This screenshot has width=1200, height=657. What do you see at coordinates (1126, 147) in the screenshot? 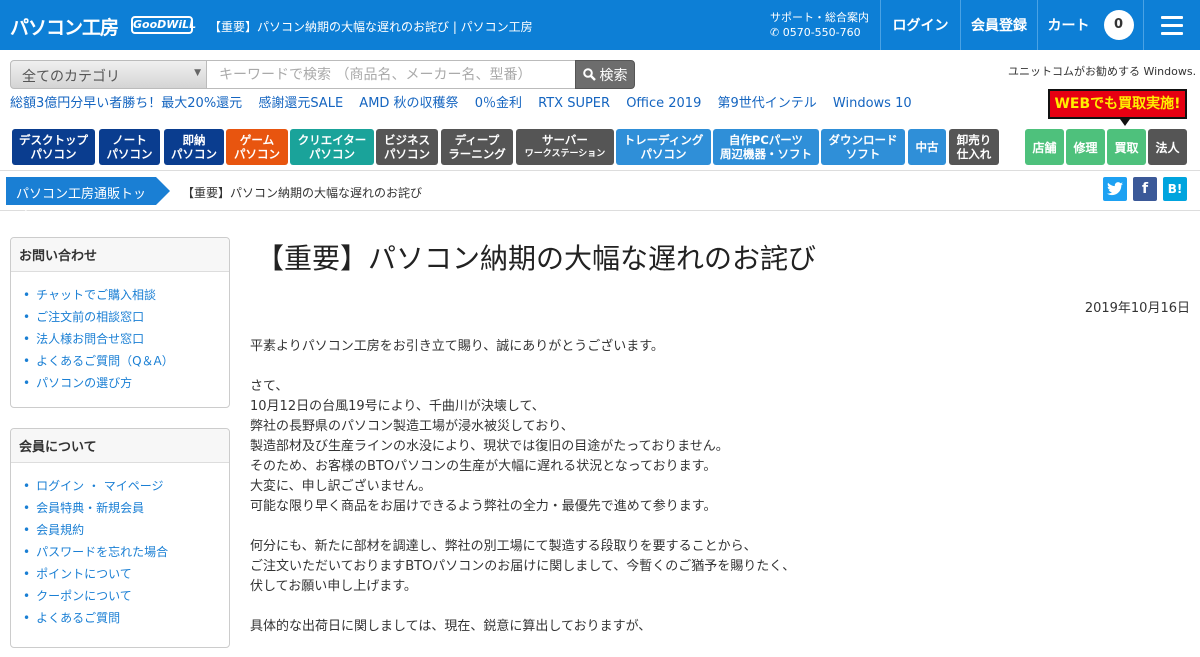
I see `nav-kaitori: 買取` at bounding box center [1126, 147].